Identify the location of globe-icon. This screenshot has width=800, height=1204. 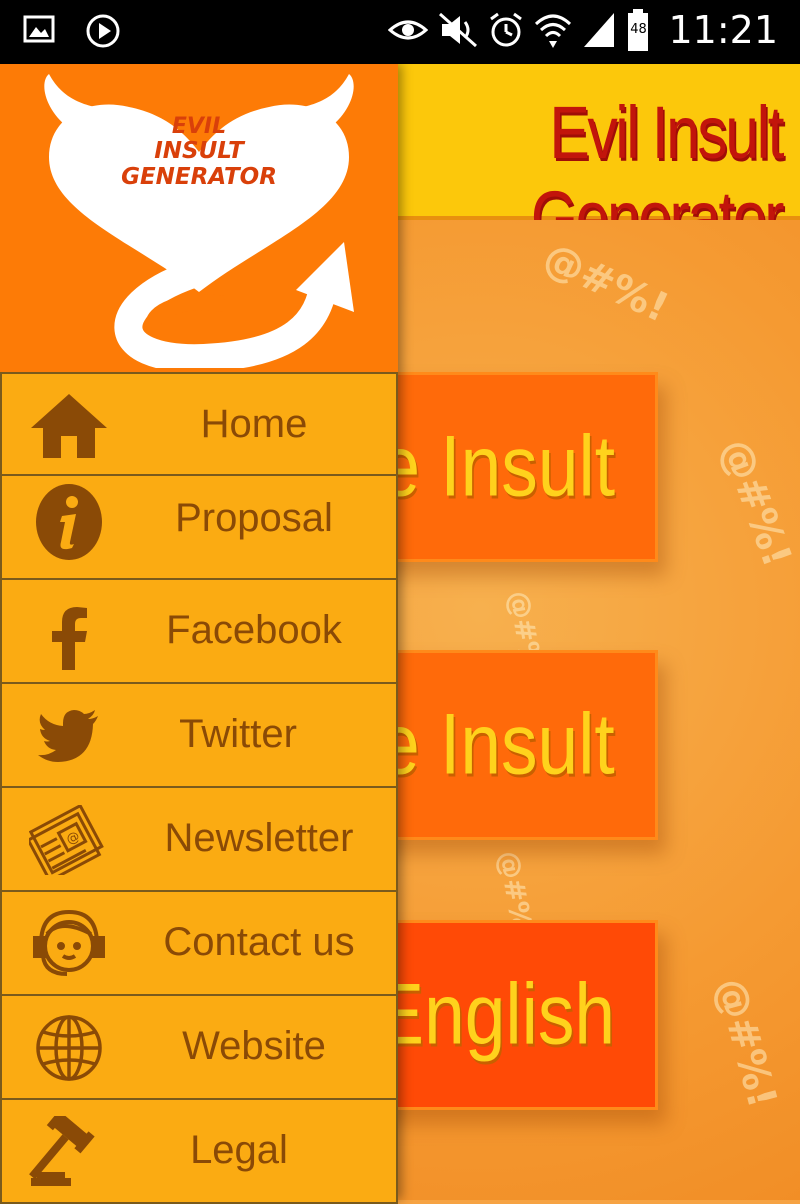
(69, 1048).